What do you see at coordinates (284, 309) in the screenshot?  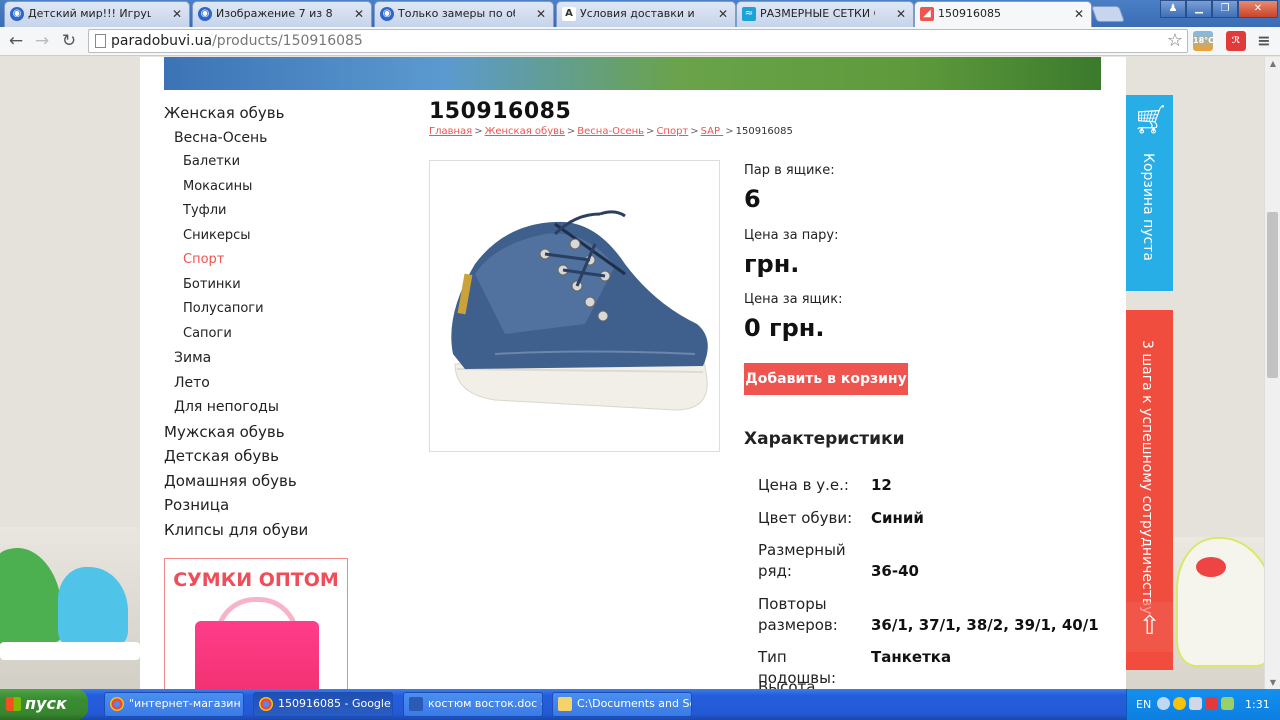 I see `category-half-boots: Полусапоги` at bounding box center [284, 309].